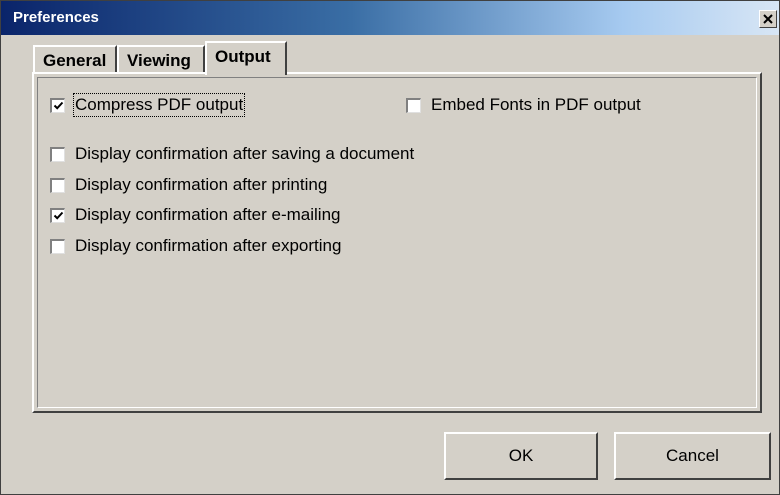 Image resolution: width=780 pixels, height=495 pixels. What do you see at coordinates (243, 56) in the screenshot?
I see `tab-output-label: Output` at bounding box center [243, 56].